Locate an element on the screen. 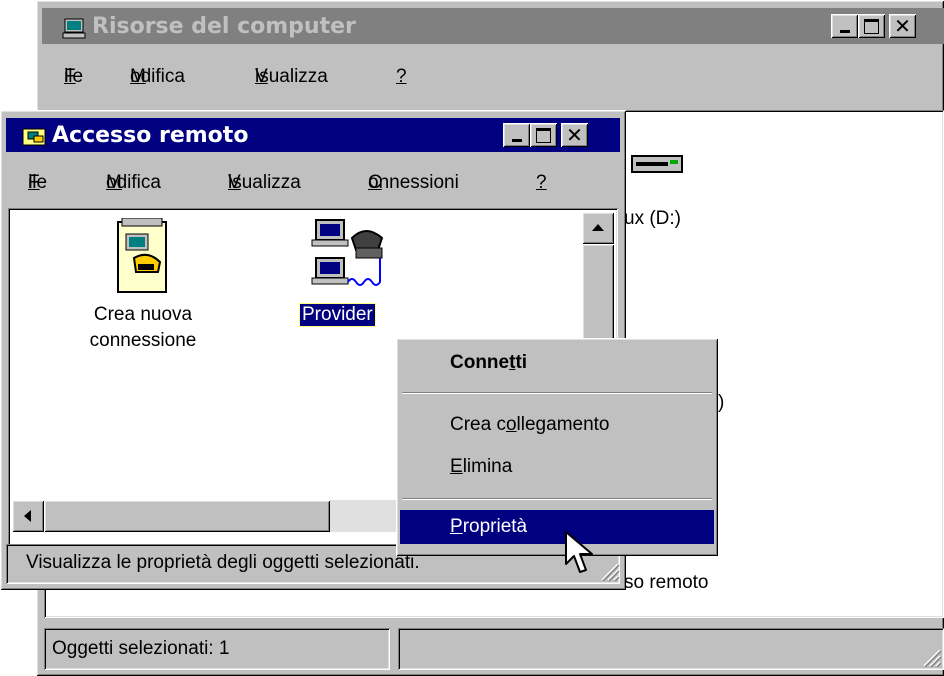  back-window-menubar: File Modifica Visualizza ? is located at coordinates (482, 81).